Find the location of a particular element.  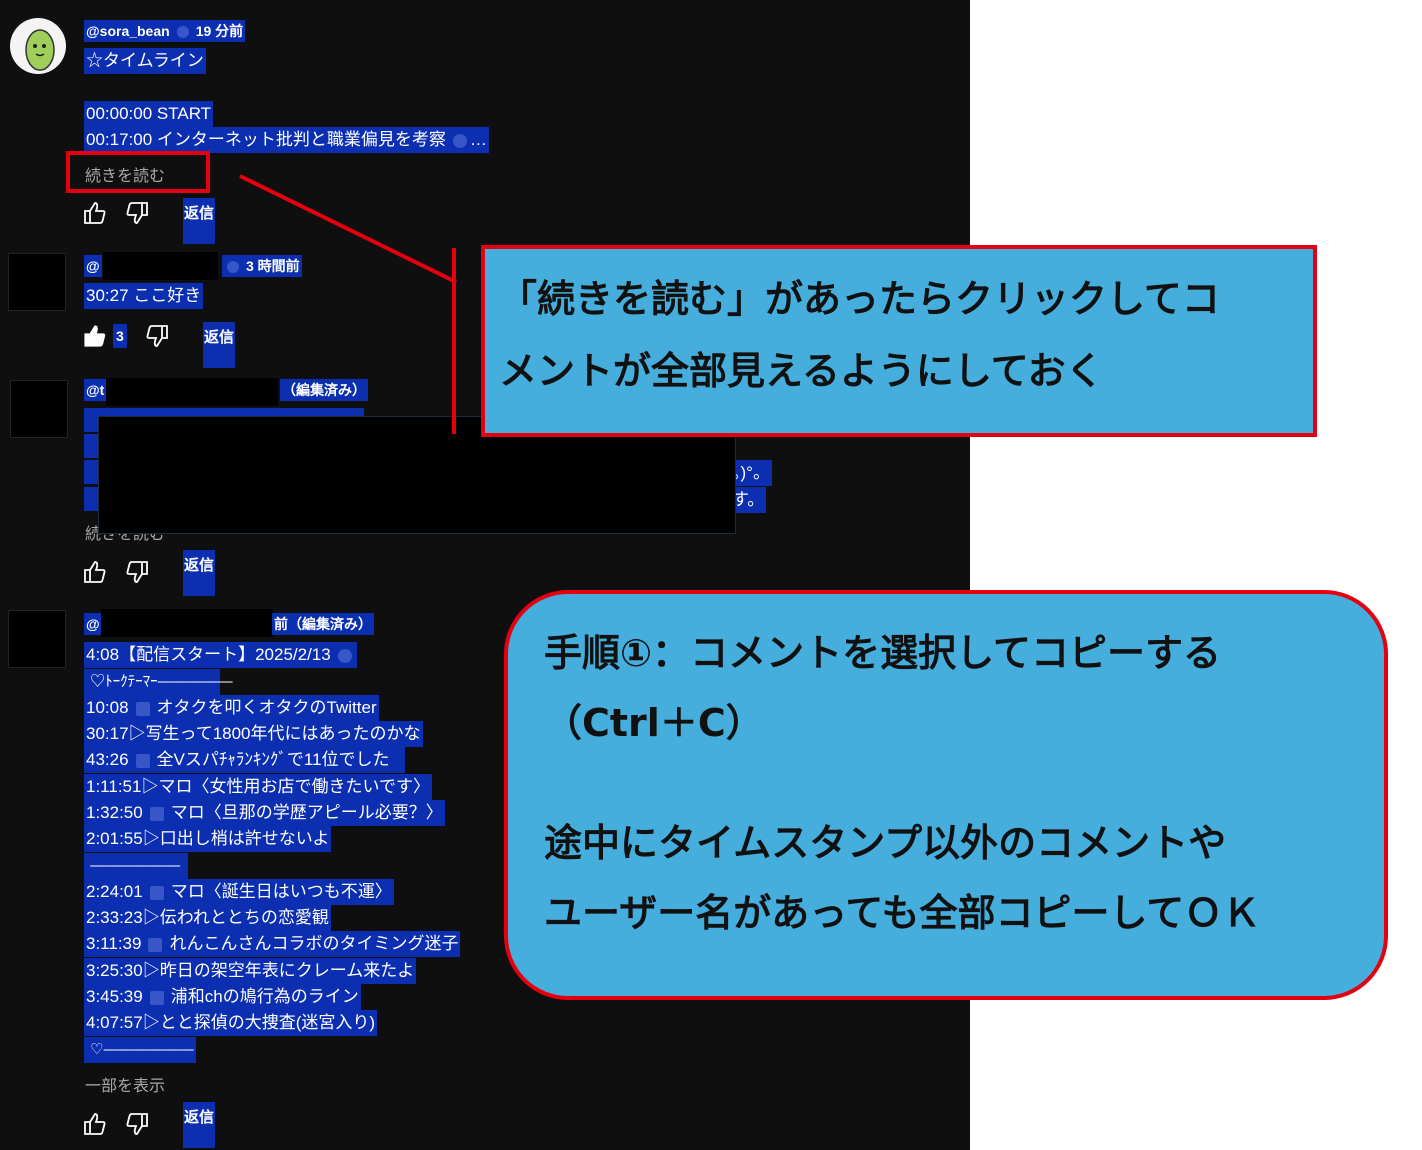

callout-text: 手順①：コメントを選択してコピーする is located at coordinates (883, 653).